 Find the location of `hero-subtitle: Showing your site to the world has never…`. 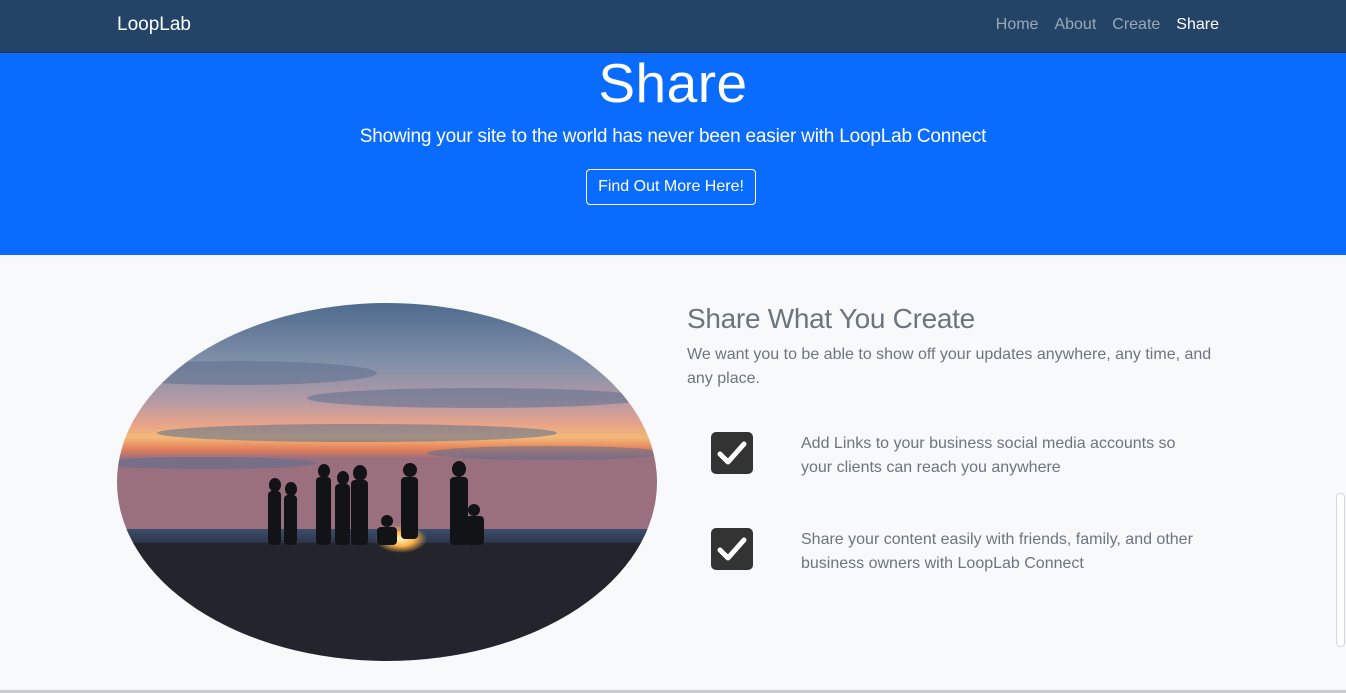

hero-subtitle: Showing your site to the world has never… is located at coordinates (673, 136).